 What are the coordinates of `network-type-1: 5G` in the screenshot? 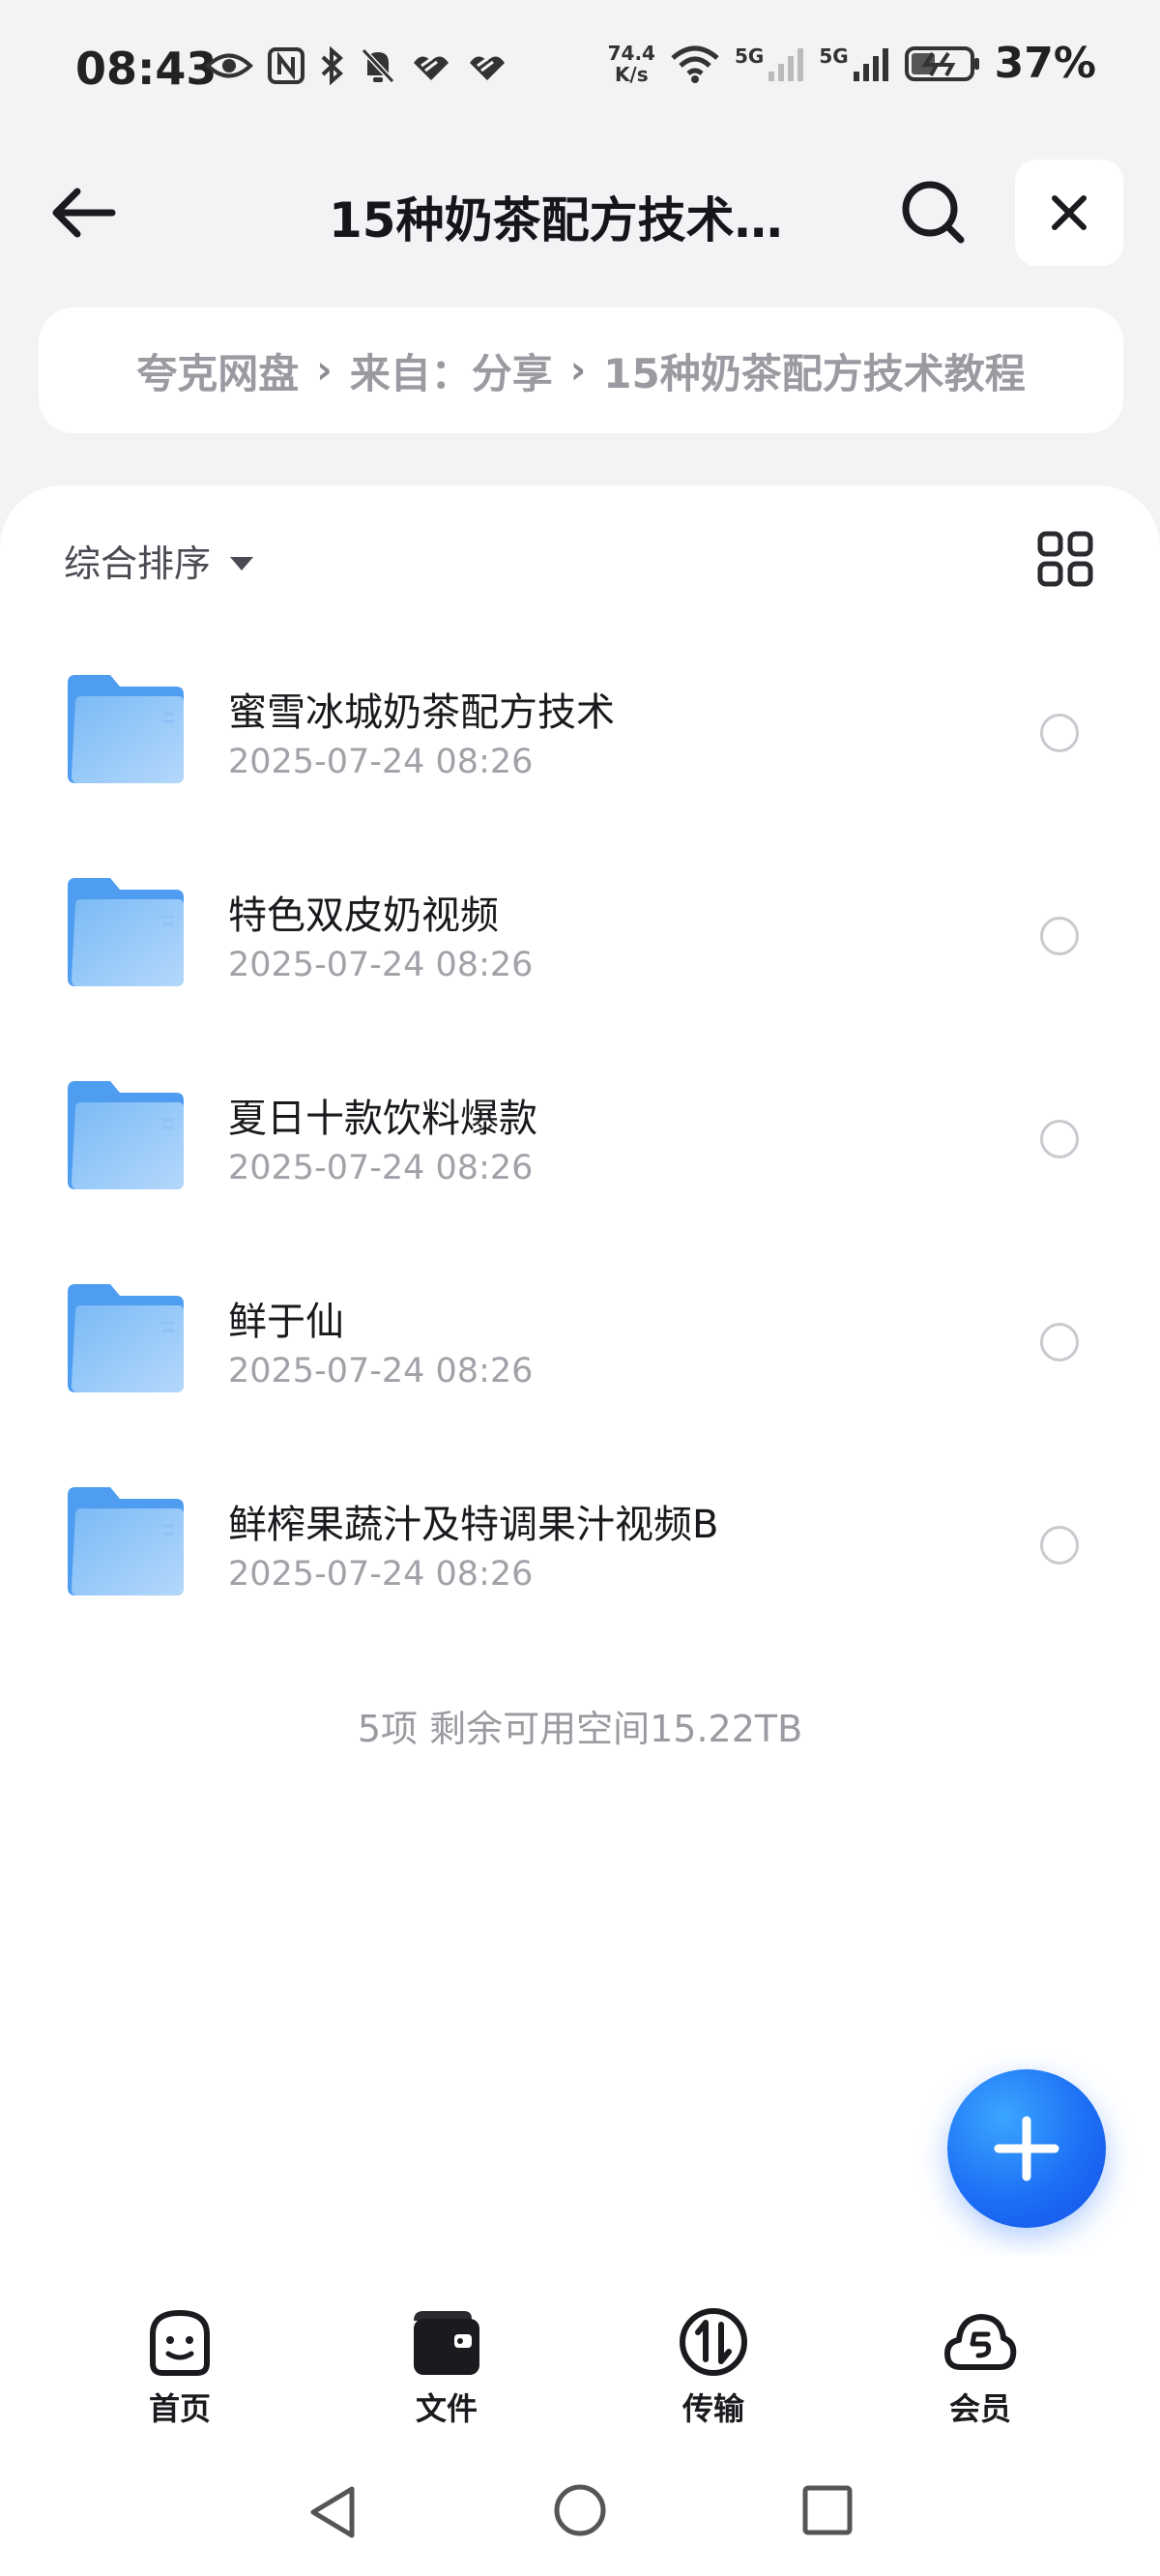 It's located at (750, 56).